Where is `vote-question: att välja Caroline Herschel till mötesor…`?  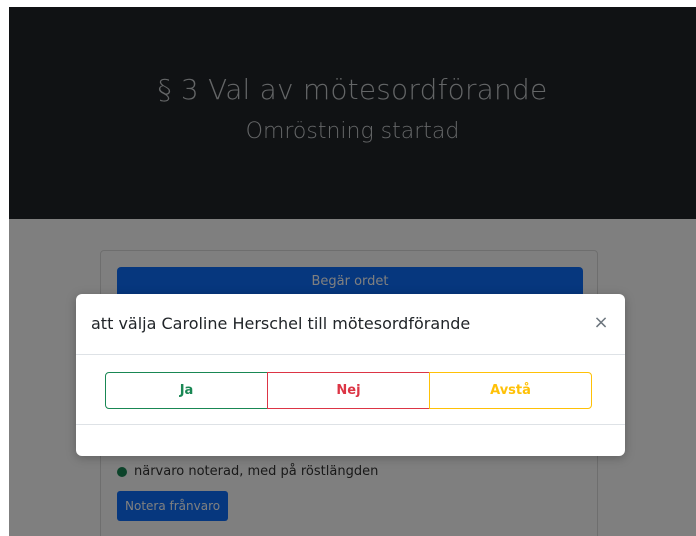
vote-question: att välja Caroline Herschel till mötesor… is located at coordinates (281, 323).